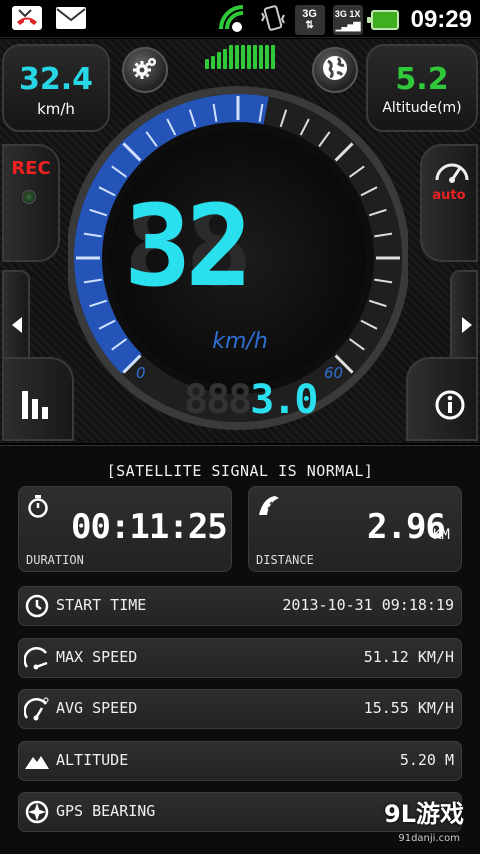 The width and height of the screenshot is (480, 854). Describe the element at coordinates (309, 14) in the screenshot. I see `network-3g-label: 3G` at that location.